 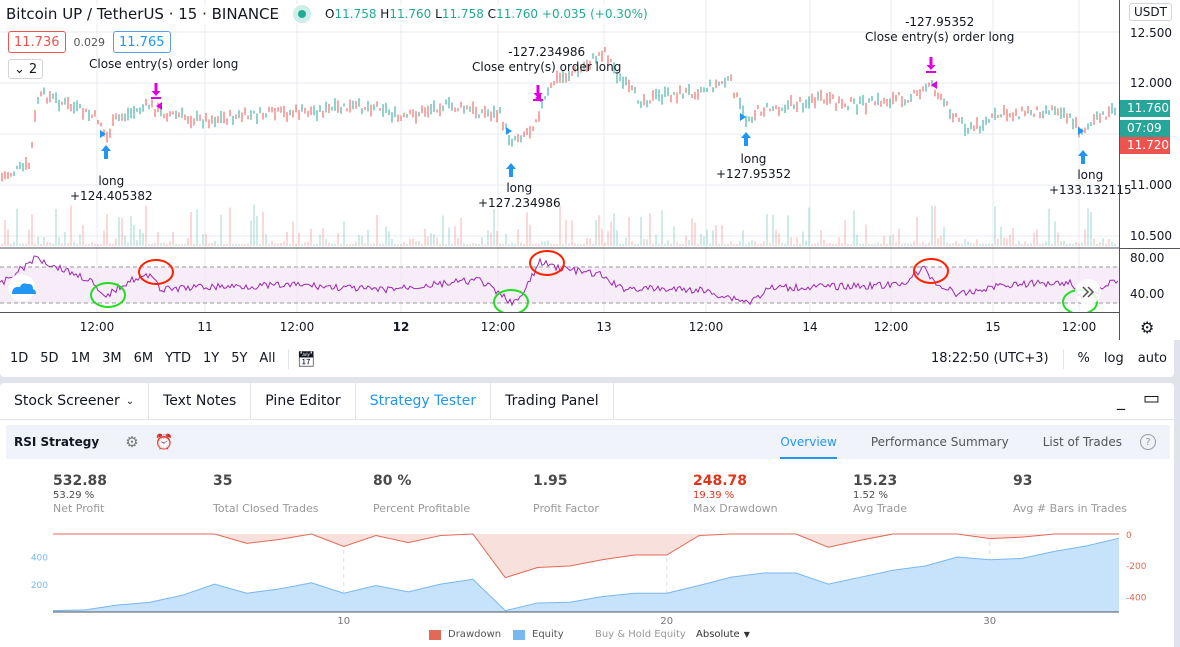 I want to click on drawdown-swatch, so click(x=435, y=634).